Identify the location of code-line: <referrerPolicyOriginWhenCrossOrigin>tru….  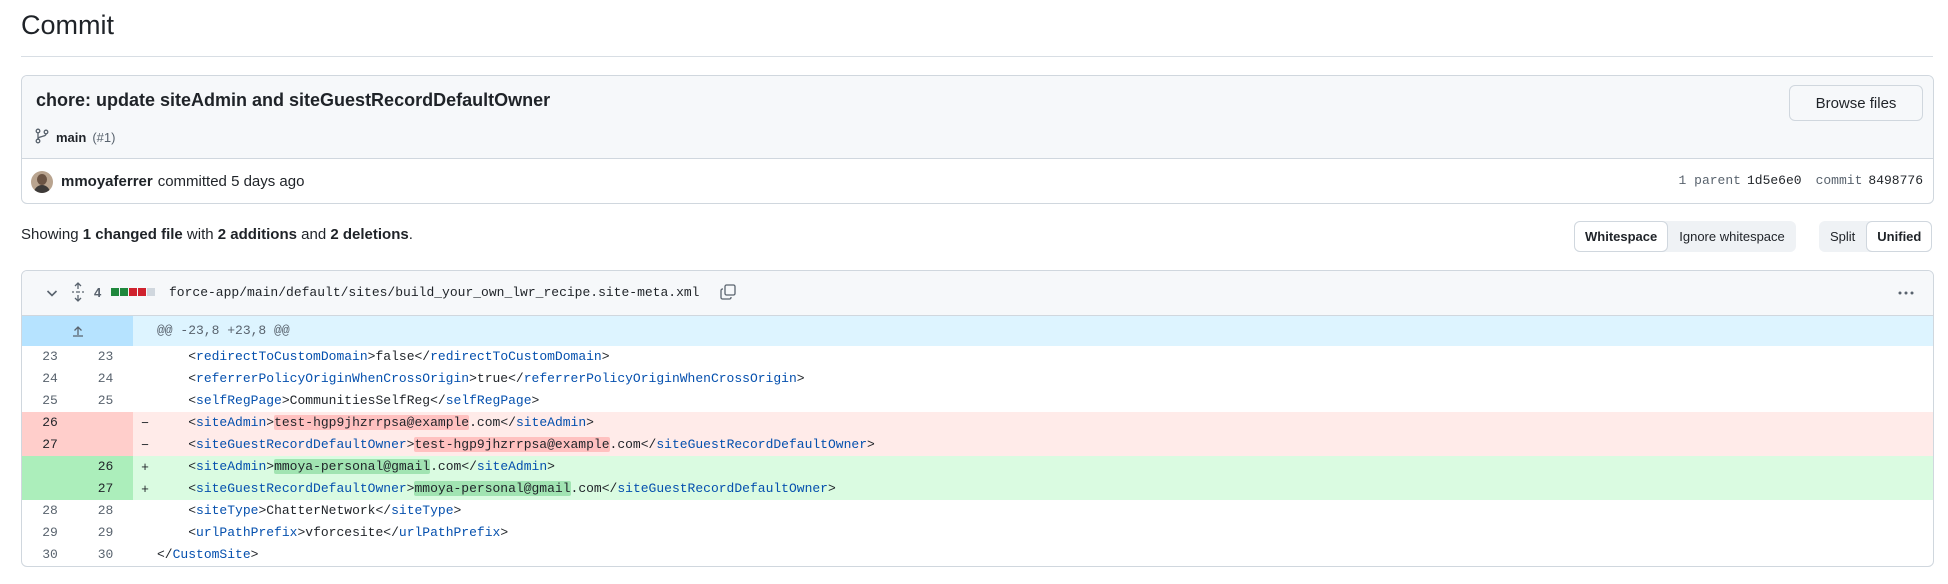
(496, 378).